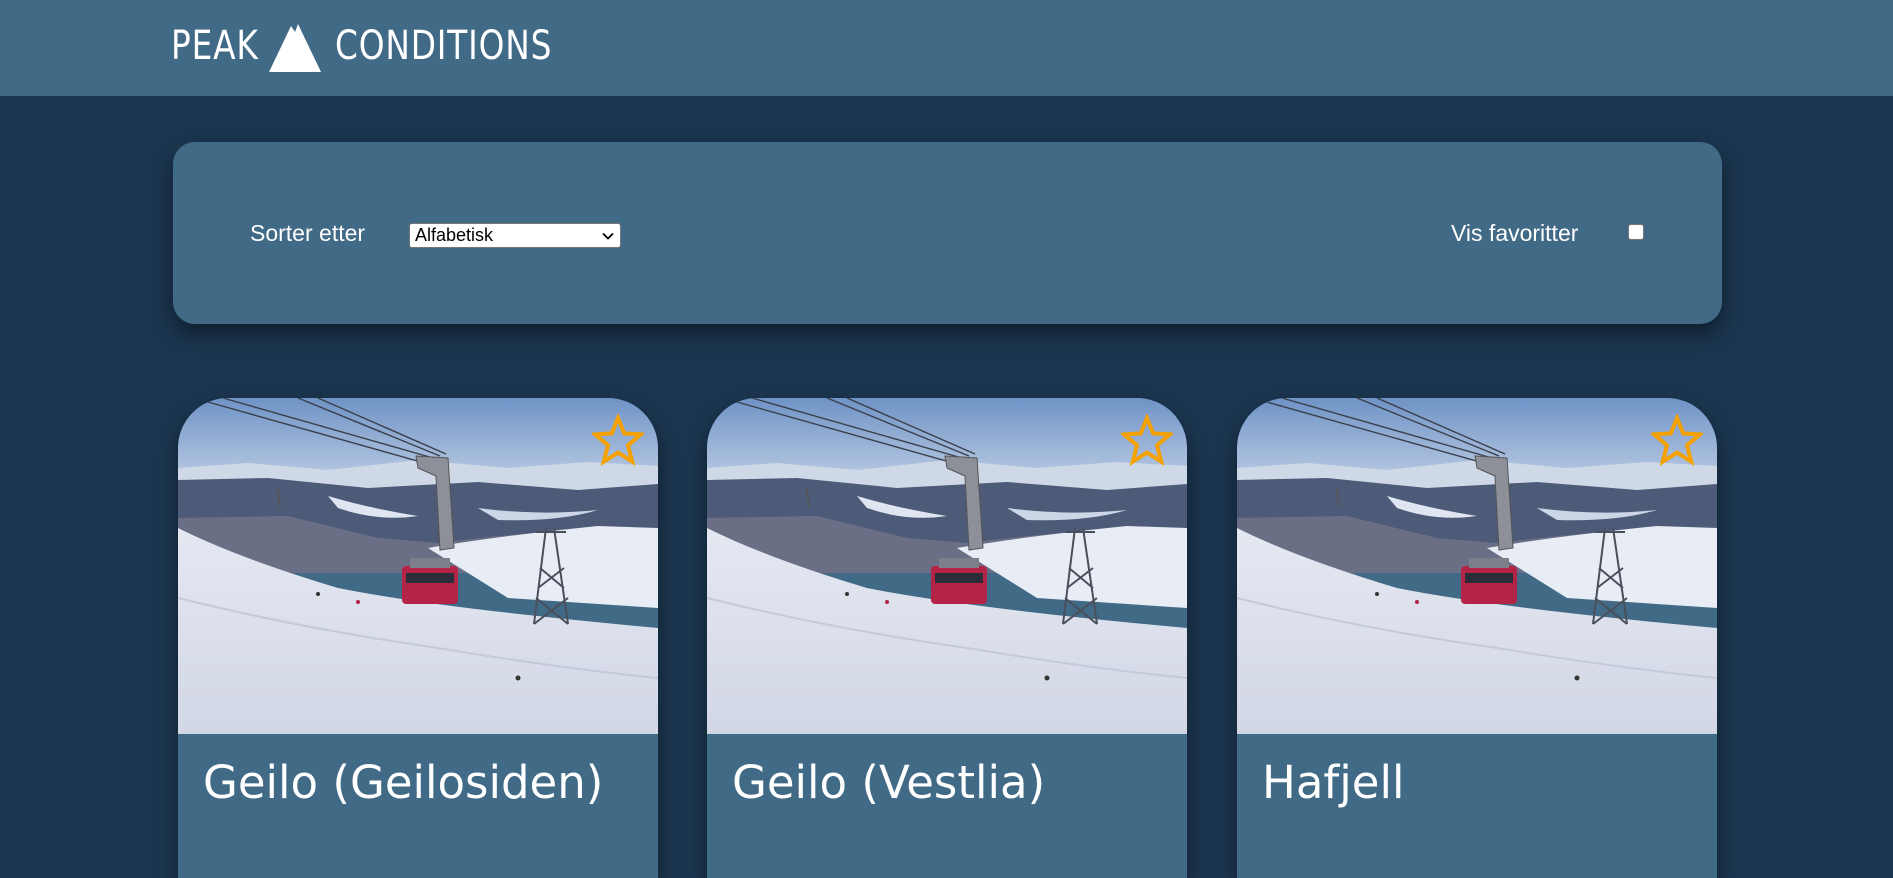 The image size is (1893, 878). Describe the element at coordinates (454, 235) in the screenshot. I see `sort-select-value: Alfabetisk` at that location.